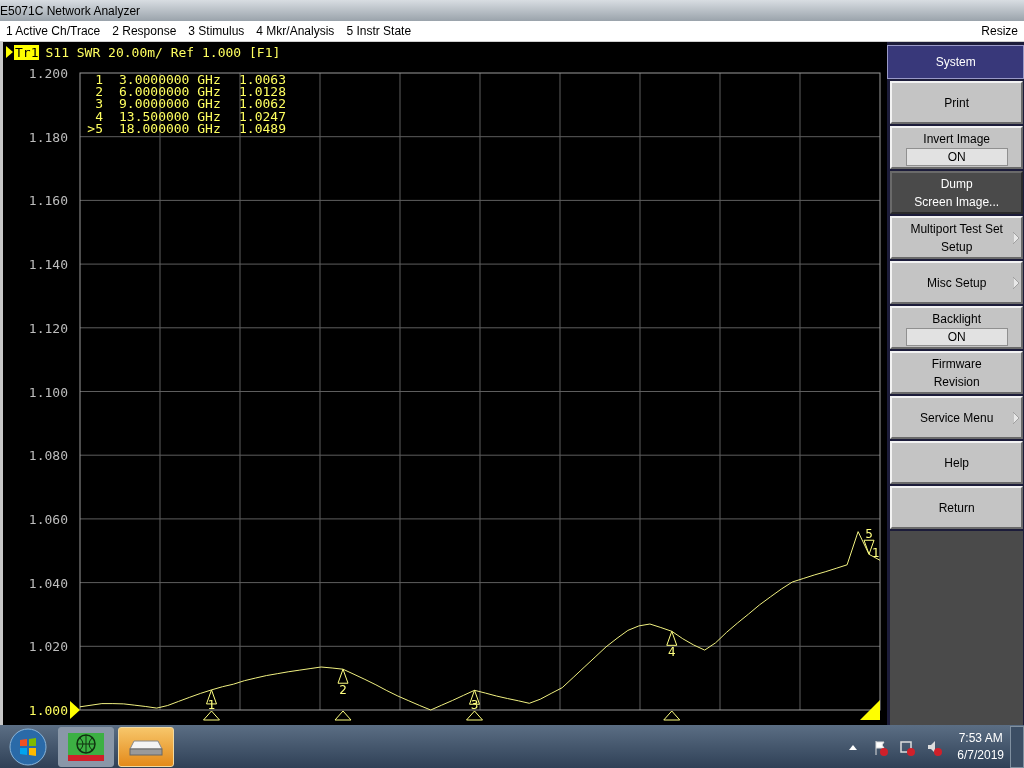 This screenshot has width=1024, height=768. Describe the element at coordinates (980, 755) in the screenshot. I see `clock-date: 6/7/2019` at that location.